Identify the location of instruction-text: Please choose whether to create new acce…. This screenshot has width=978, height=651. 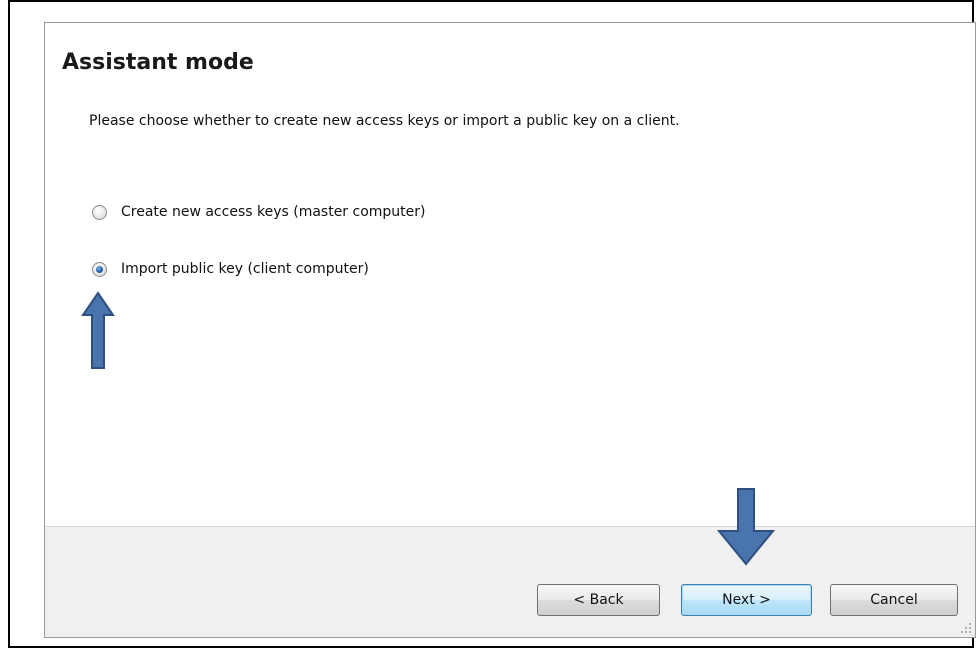
(384, 121).